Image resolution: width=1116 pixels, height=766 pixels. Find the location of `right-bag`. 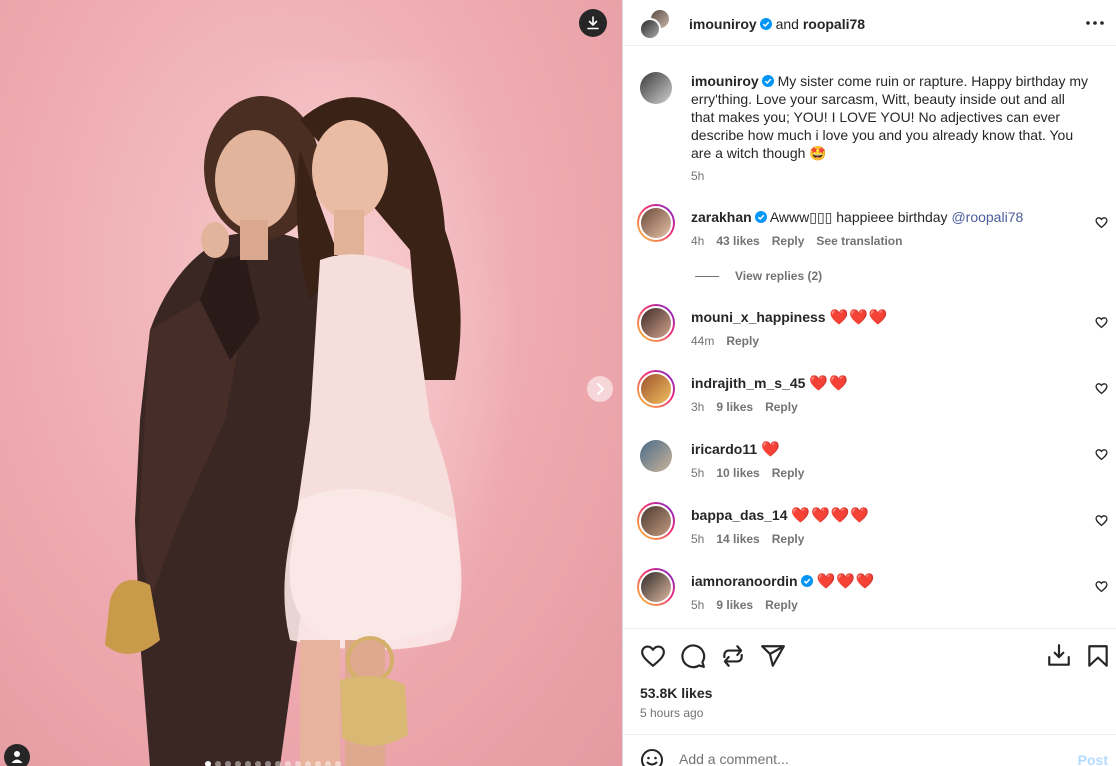

right-bag is located at coordinates (374, 711).